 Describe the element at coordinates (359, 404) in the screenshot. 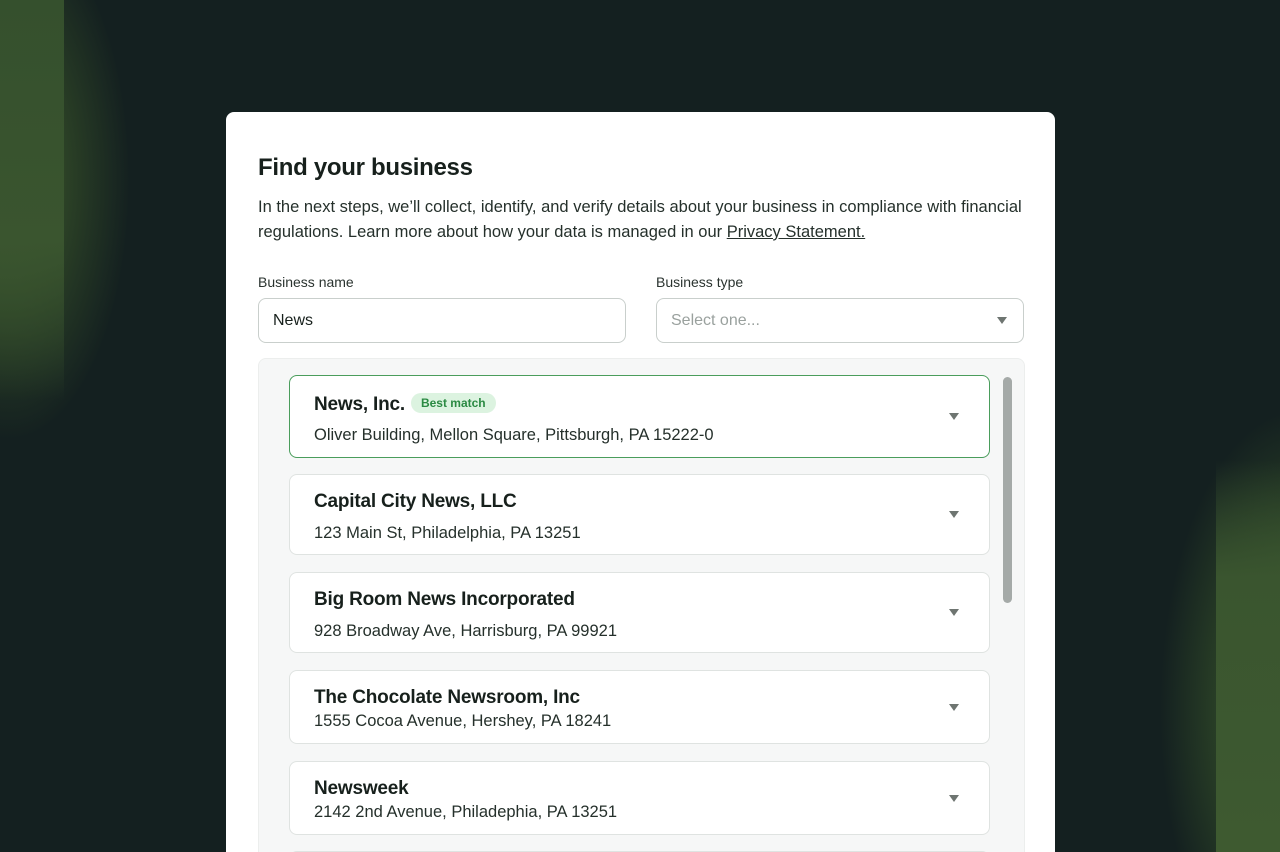

I see `result-name: News, Inc.` at that location.